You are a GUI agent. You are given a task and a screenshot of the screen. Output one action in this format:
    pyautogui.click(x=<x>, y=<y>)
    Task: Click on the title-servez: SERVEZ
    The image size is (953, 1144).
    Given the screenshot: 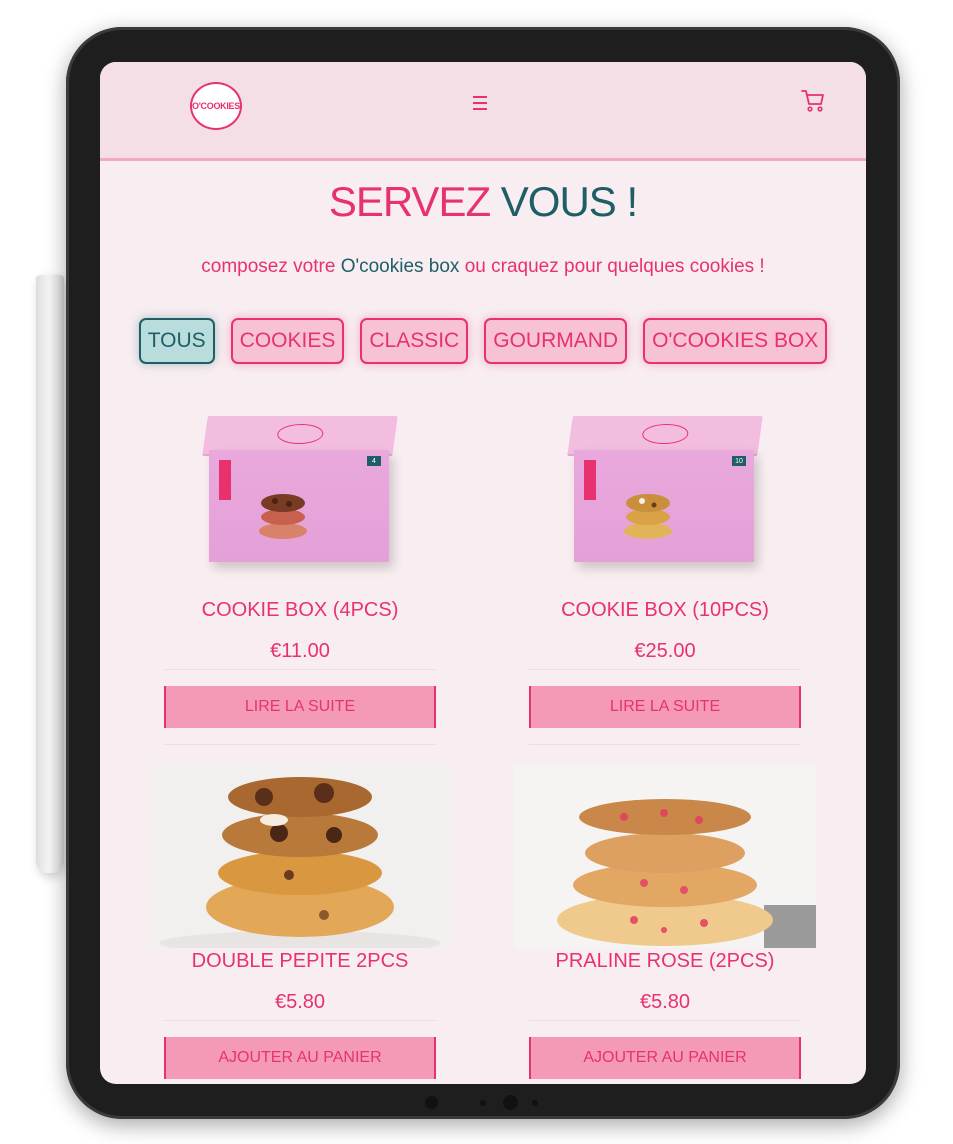 What is the action you would take?
    pyautogui.click(x=409, y=201)
    